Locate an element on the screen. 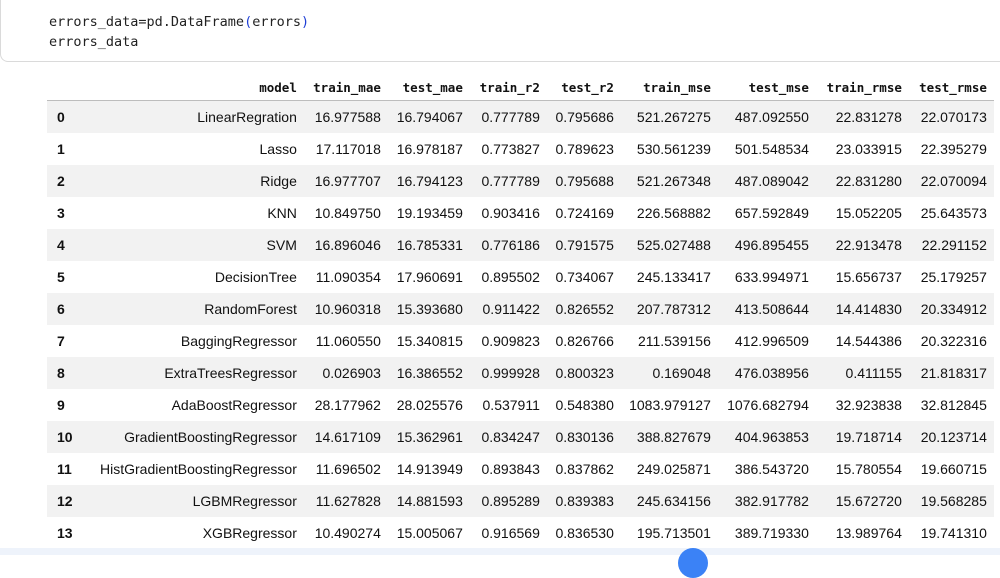 The height and width of the screenshot is (578, 1000). cell-train-mse: 0.169048 is located at coordinates (669, 373).